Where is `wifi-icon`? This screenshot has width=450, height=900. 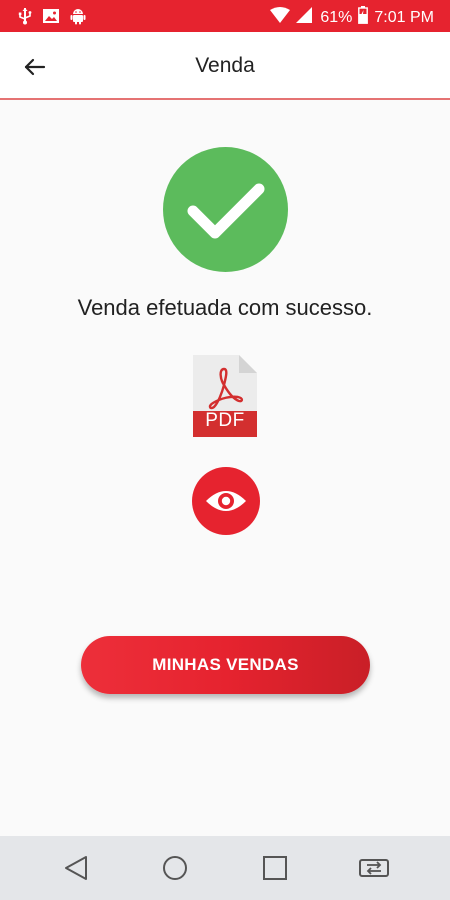
wifi-icon is located at coordinates (280, 18).